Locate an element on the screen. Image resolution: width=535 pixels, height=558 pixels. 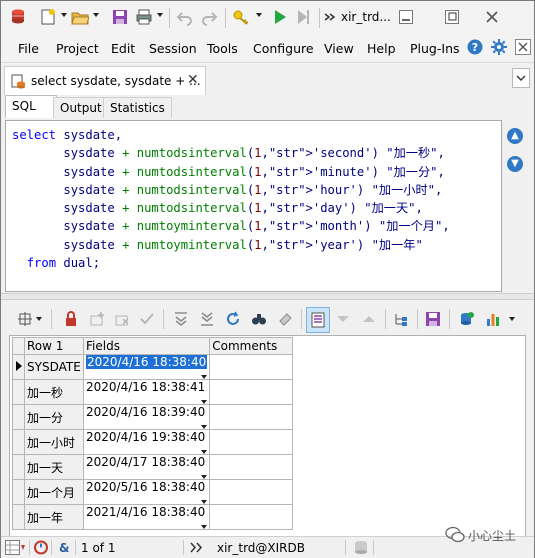
code-line: from dual; is located at coordinates (231, 263).